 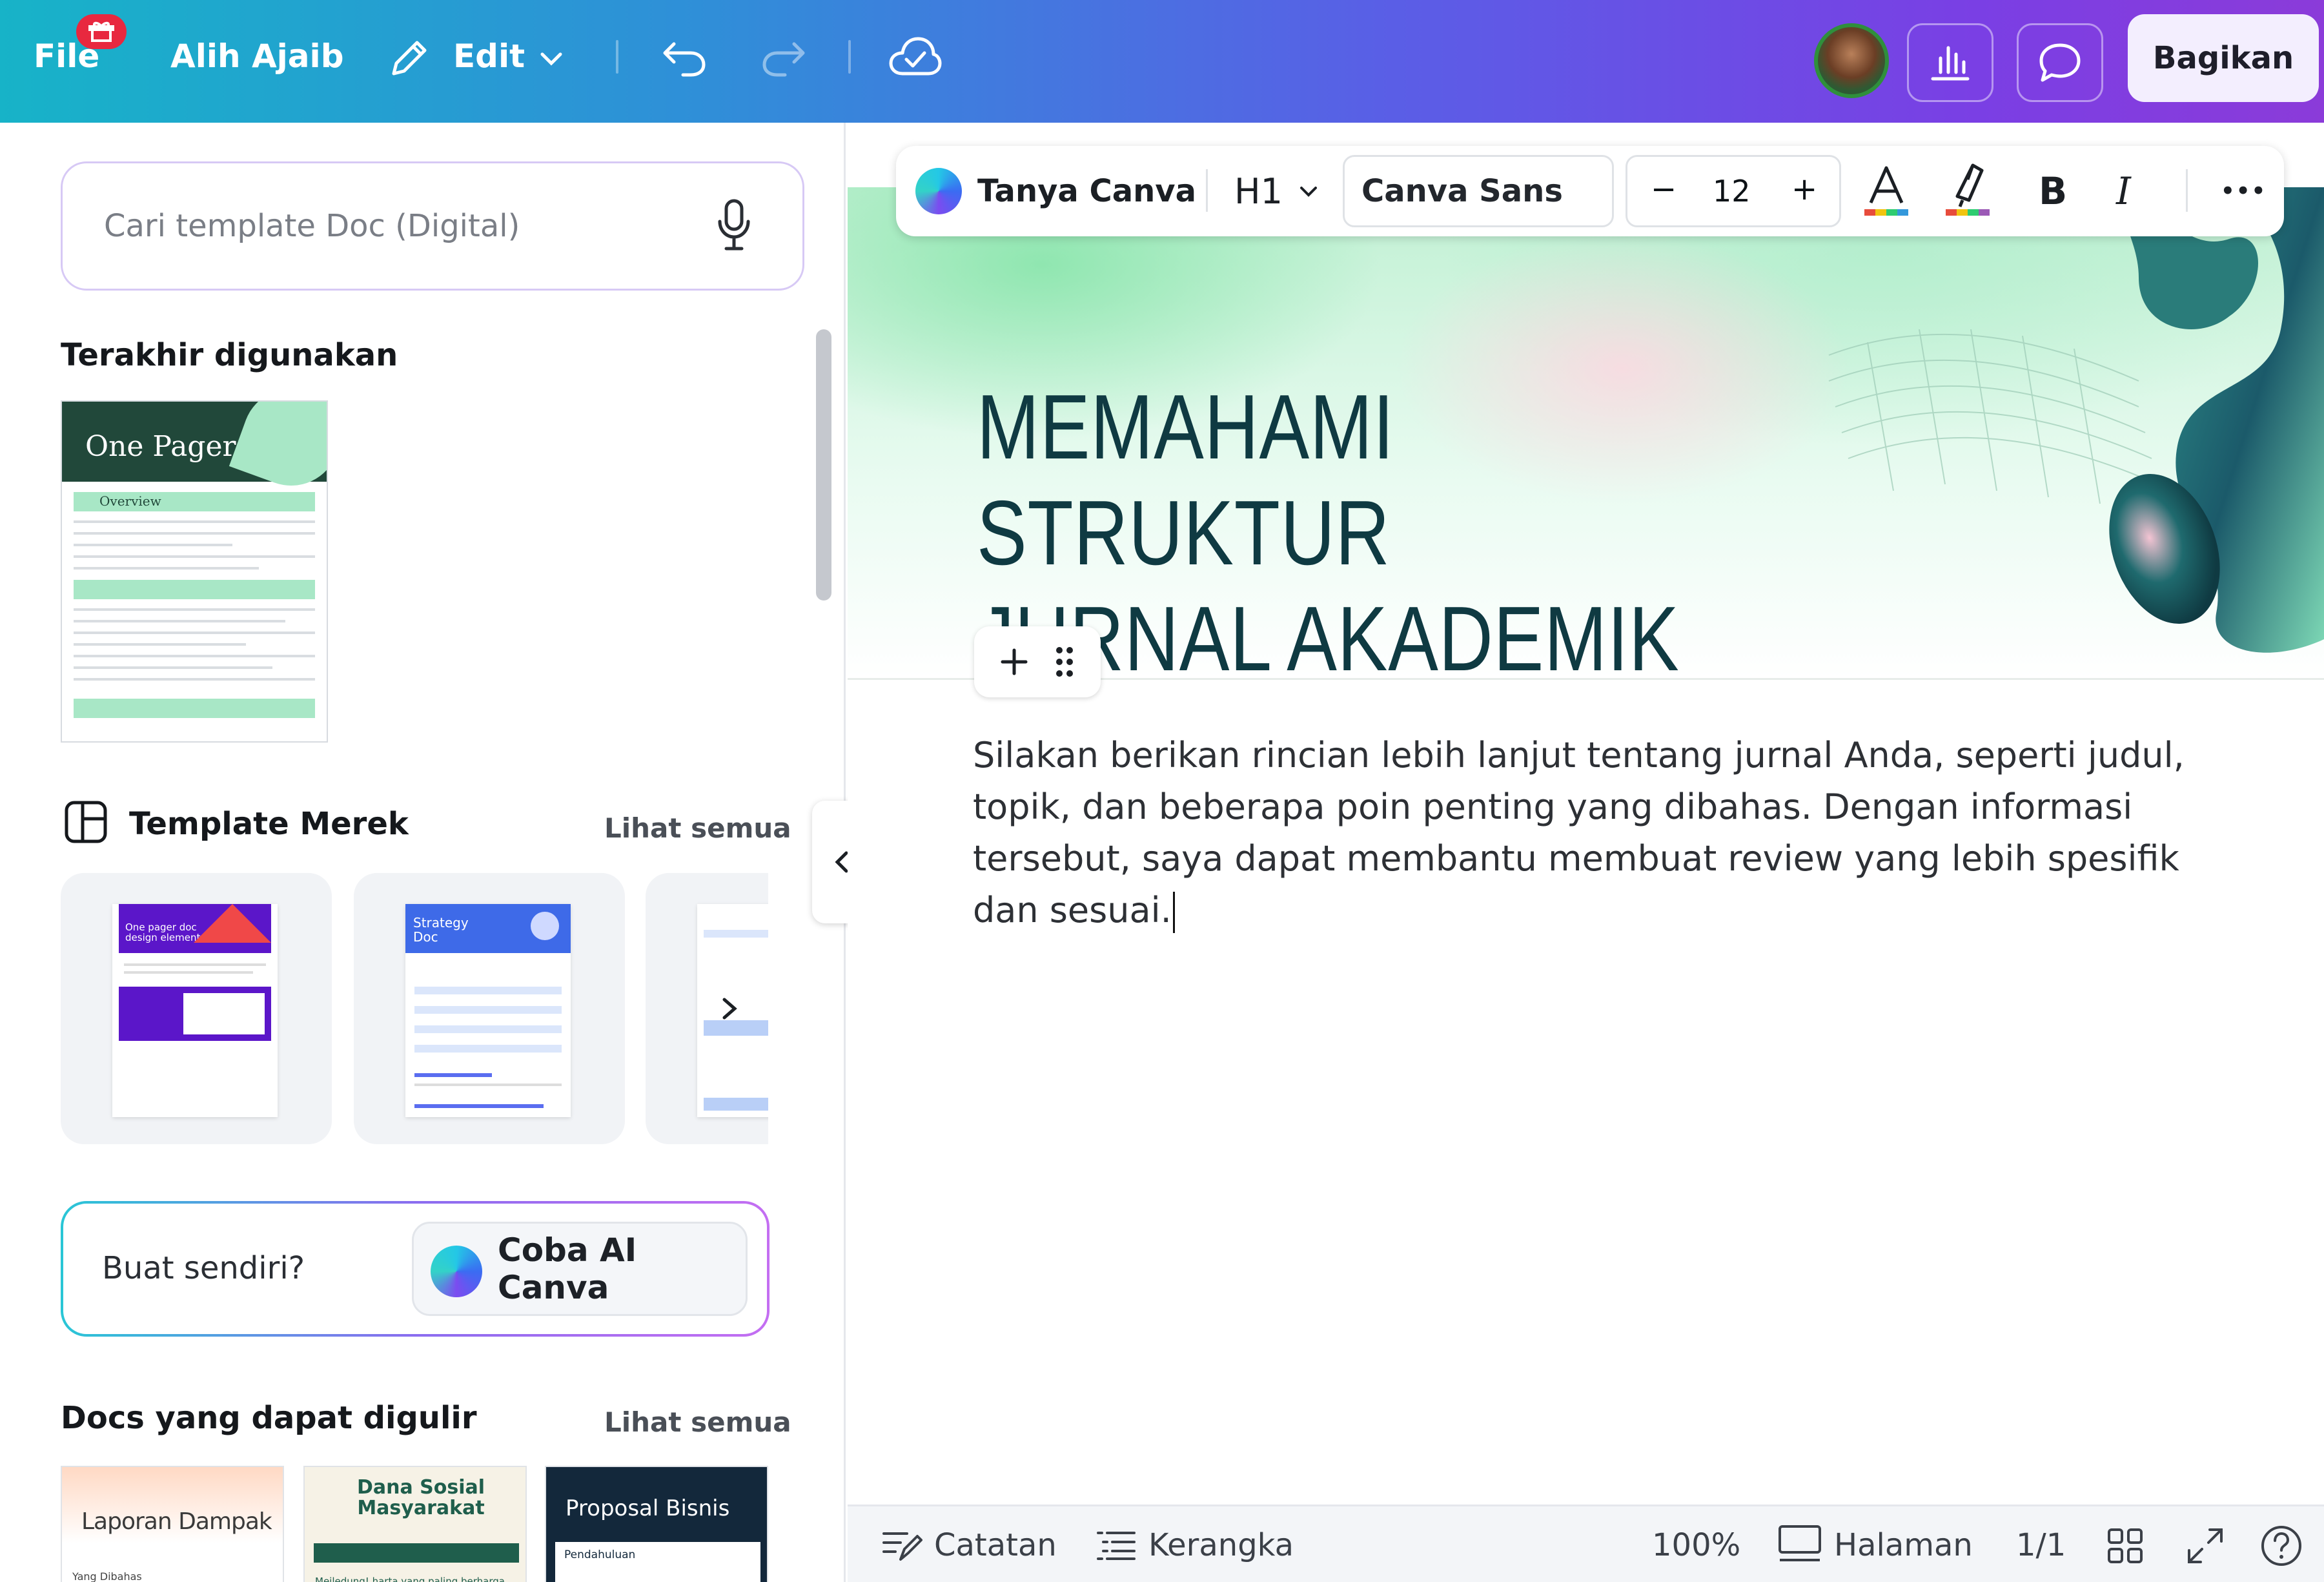 I want to click on ask-canva-button: Tanya Canva, so click(x=1055, y=191).